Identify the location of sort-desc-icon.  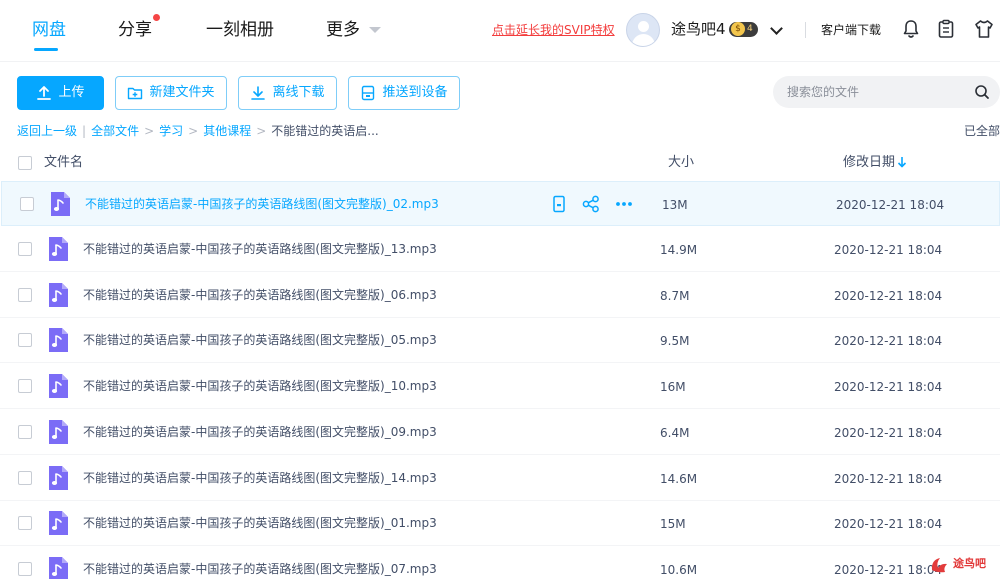
(902, 162).